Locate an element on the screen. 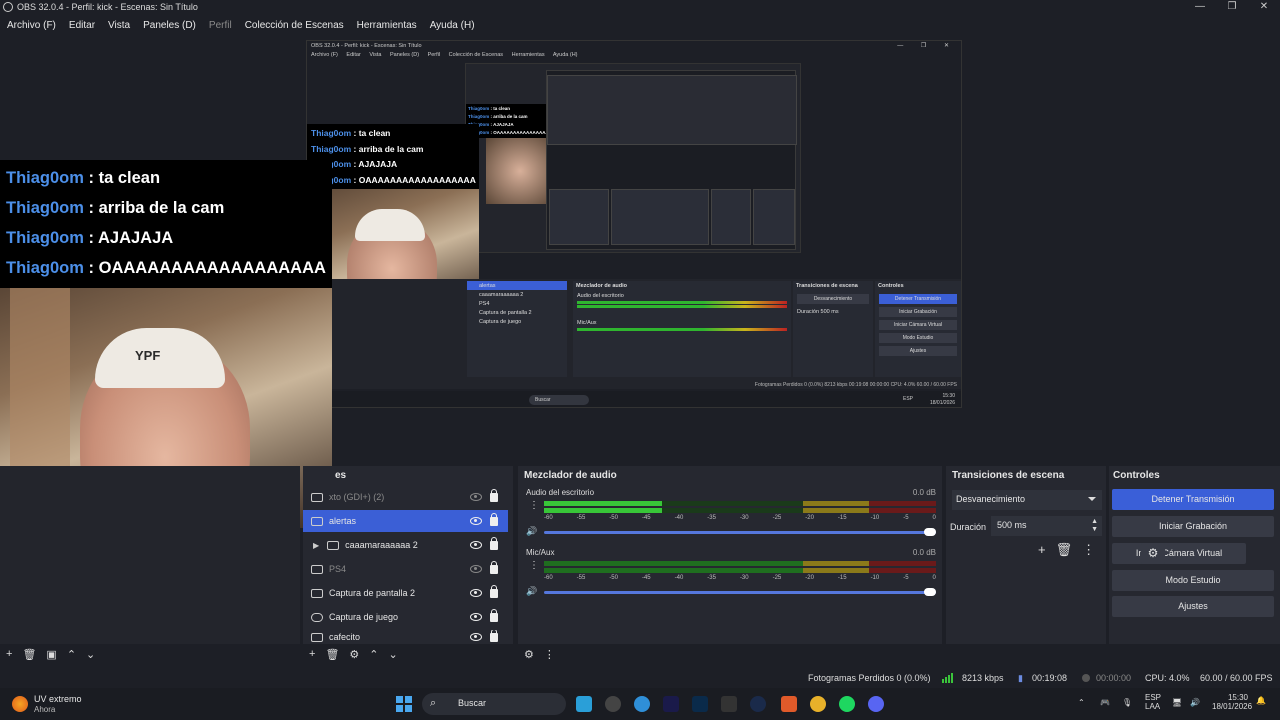 The height and width of the screenshot is (720, 1280). source-properties-icon: ⚙ is located at coordinates (354, 654).